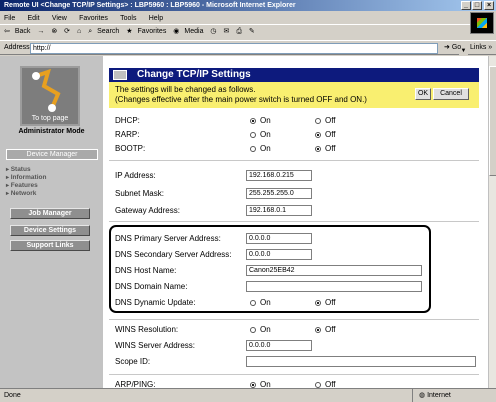  What do you see at coordinates (152, 31) in the screenshot?
I see `favorites-button: Favorites` at bounding box center [152, 31].